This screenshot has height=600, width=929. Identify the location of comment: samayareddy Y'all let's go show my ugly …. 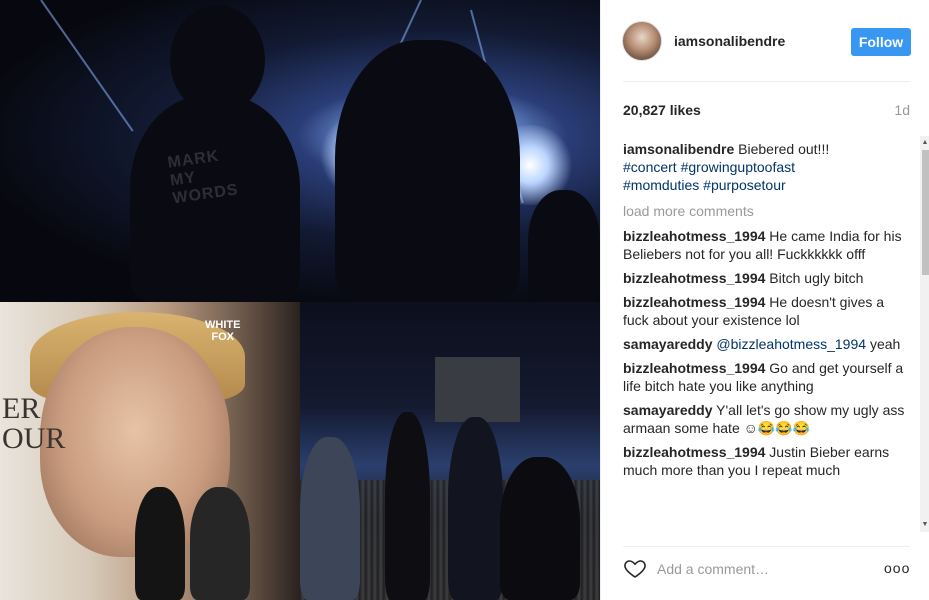
(766, 419).